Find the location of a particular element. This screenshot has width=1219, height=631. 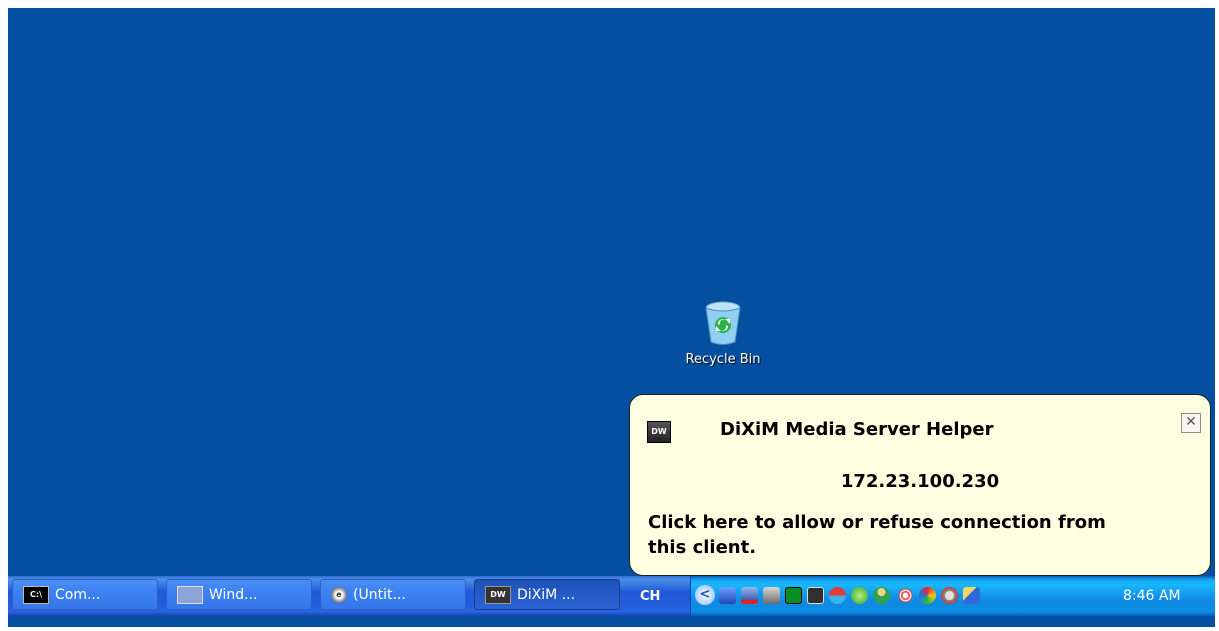

security-shield-icon is located at coordinates (859, 595).